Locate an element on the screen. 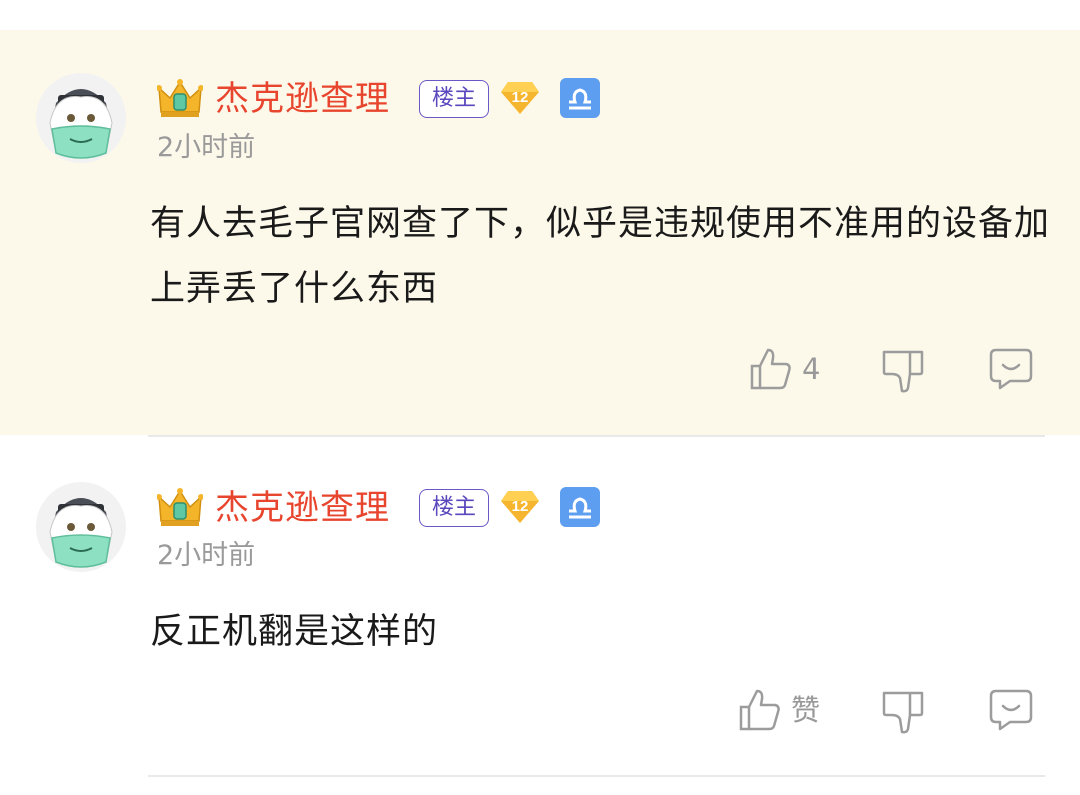 This screenshot has width=1080, height=795. like-count: 4 is located at coordinates (811, 369).